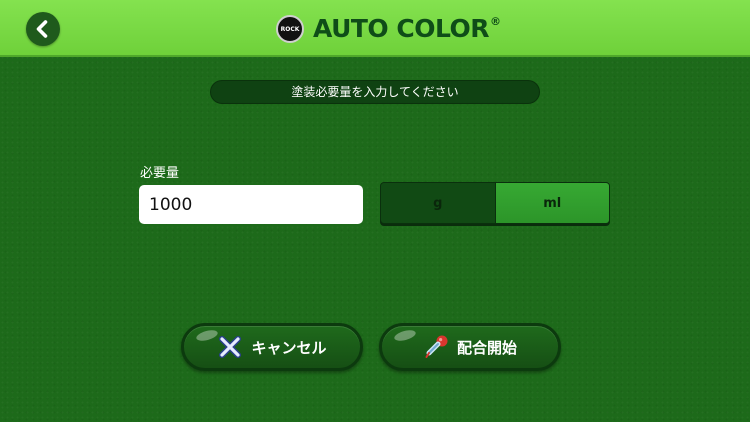  I want to click on unit-option-g: g, so click(438, 203).